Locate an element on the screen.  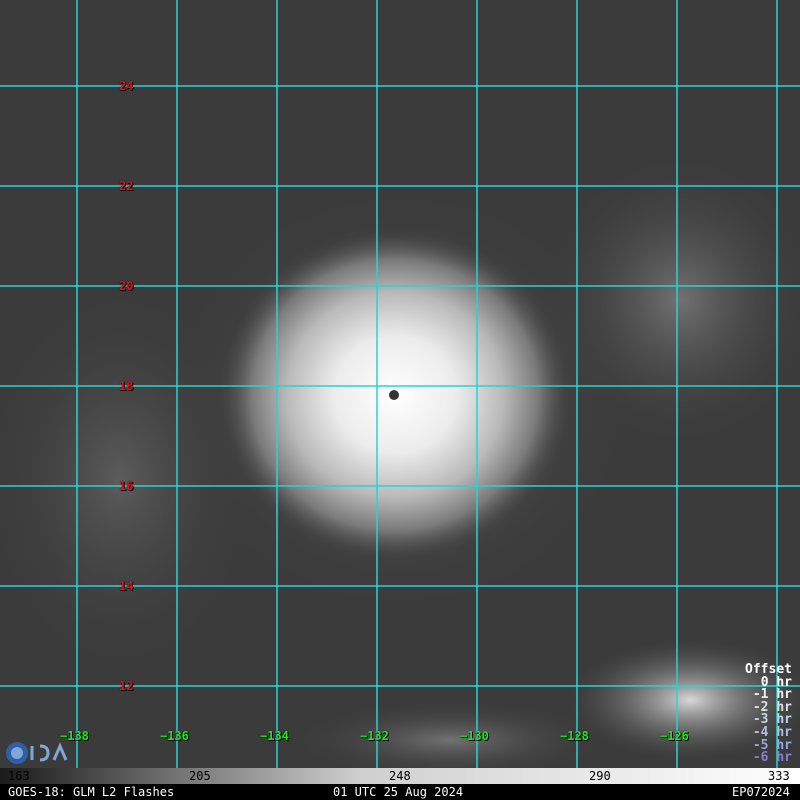
offset-legend-item: -6 hr is located at coordinates (772, 758).